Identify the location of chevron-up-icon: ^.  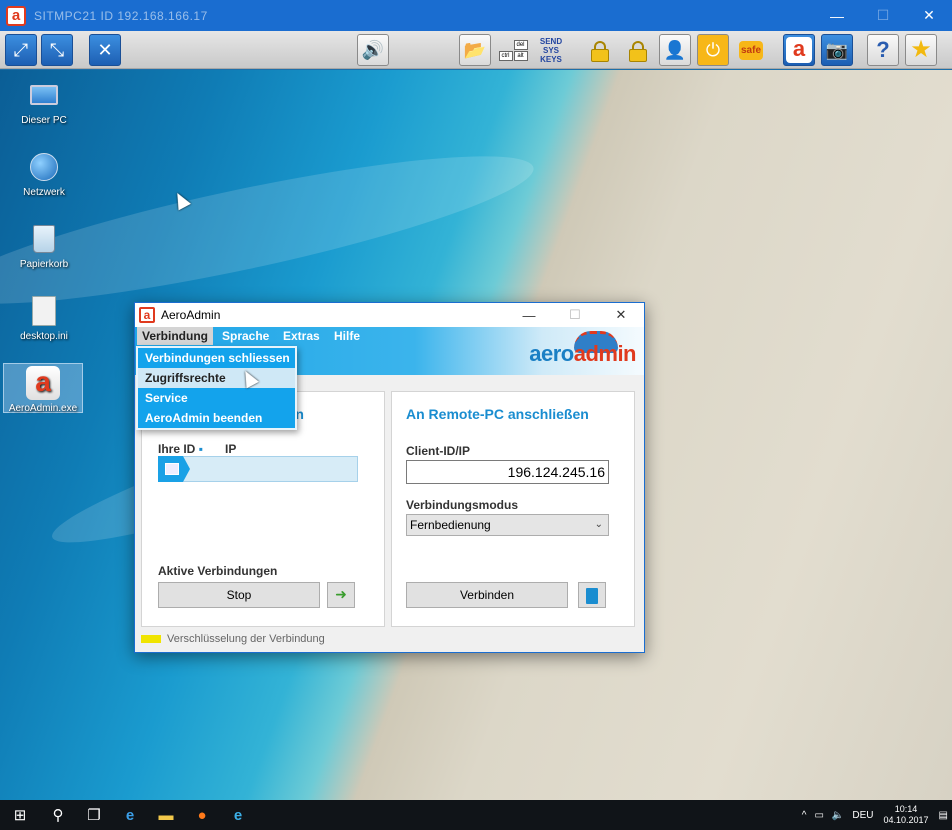
(804, 815).